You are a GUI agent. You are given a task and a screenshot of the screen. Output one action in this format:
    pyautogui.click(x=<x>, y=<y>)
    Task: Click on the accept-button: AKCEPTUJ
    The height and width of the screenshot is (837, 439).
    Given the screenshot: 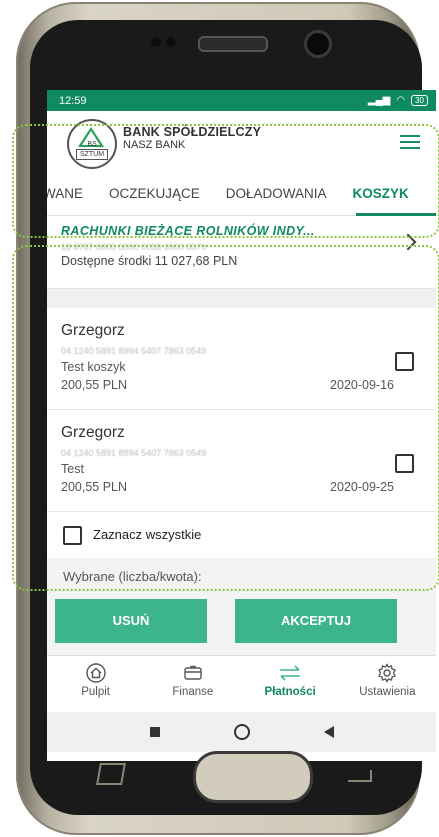 What is the action you would take?
    pyautogui.click(x=316, y=621)
    